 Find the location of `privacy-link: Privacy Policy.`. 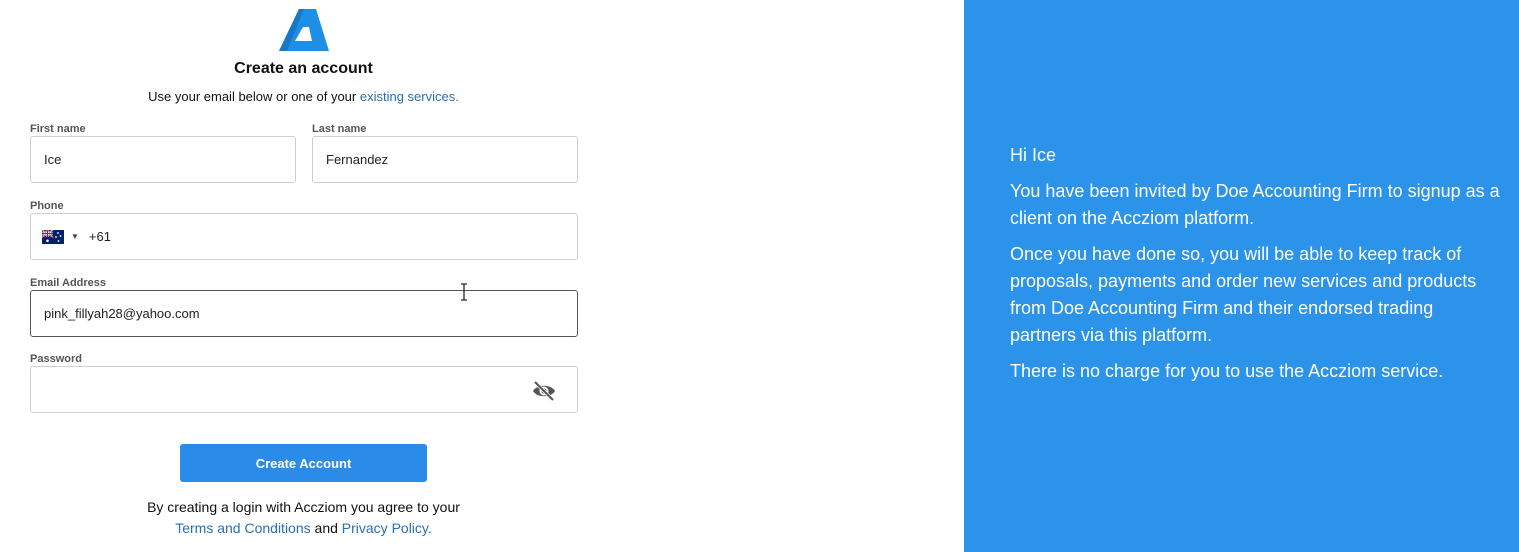

privacy-link: Privacy Policy. is located at coordinates (387, 528).